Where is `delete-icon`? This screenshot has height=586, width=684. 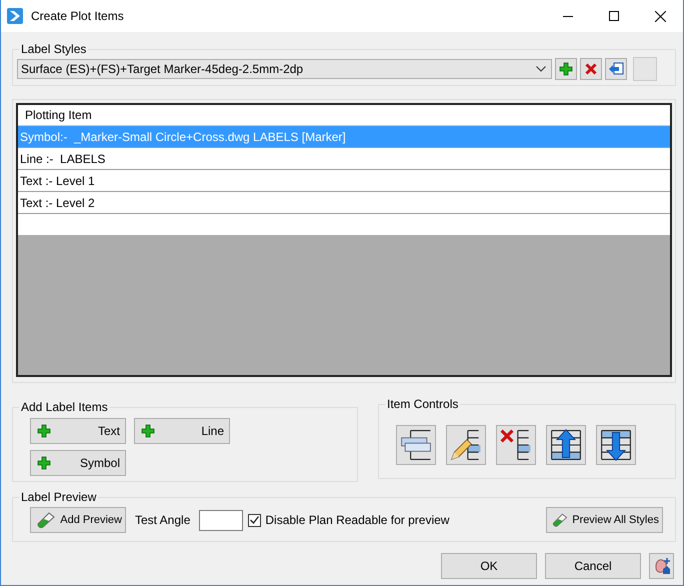 delete-icon is located at coordinates (591, 69).